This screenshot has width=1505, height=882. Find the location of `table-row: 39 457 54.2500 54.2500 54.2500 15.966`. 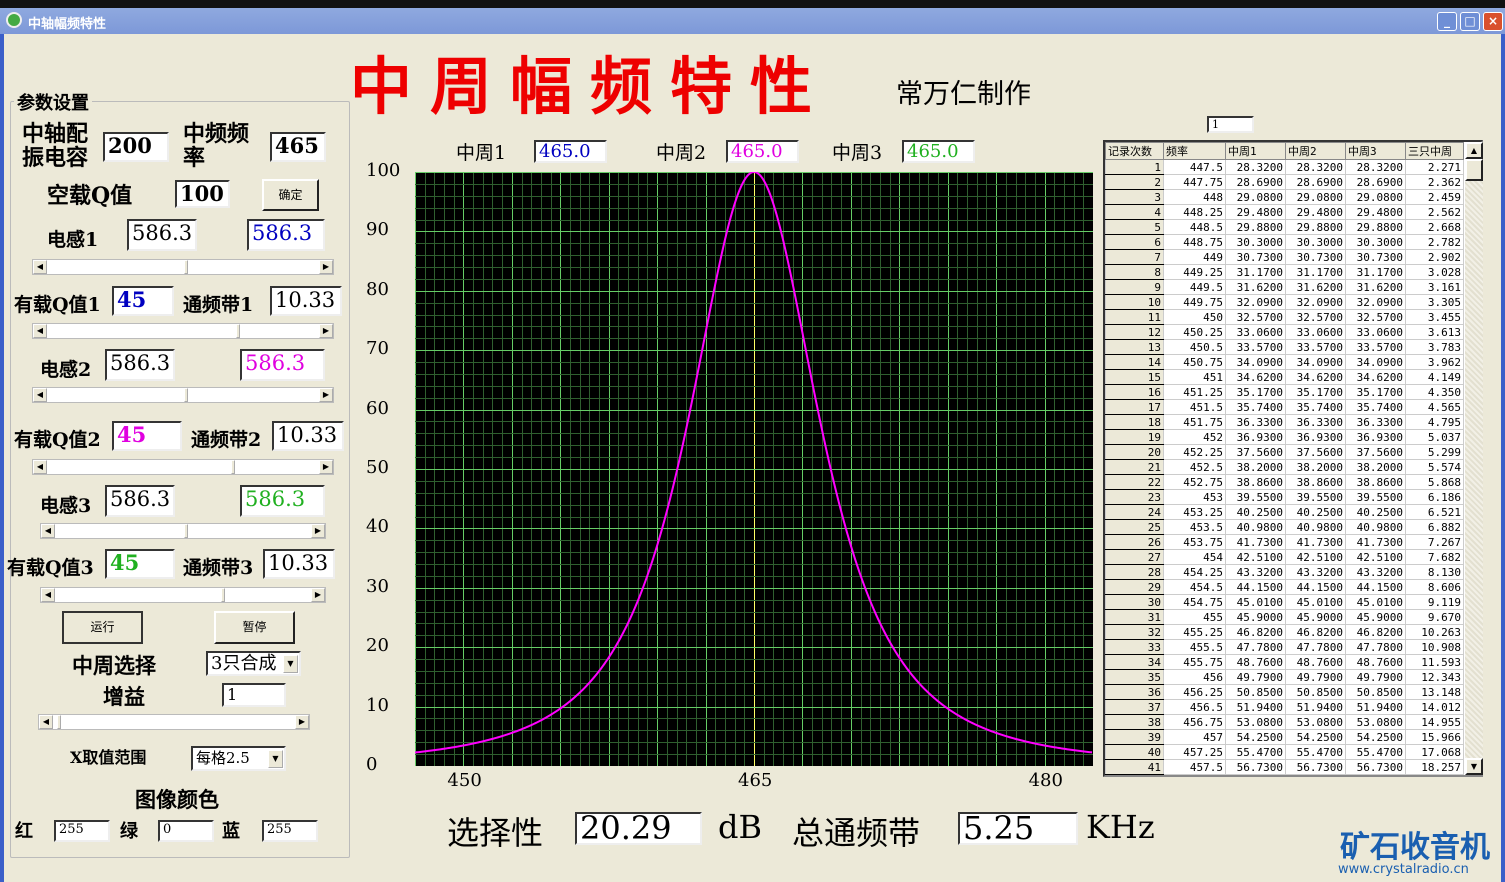

table-row: 39 457 54.2500 54.2500 54.2500 15.966 is located at coordinates (1284, 737).